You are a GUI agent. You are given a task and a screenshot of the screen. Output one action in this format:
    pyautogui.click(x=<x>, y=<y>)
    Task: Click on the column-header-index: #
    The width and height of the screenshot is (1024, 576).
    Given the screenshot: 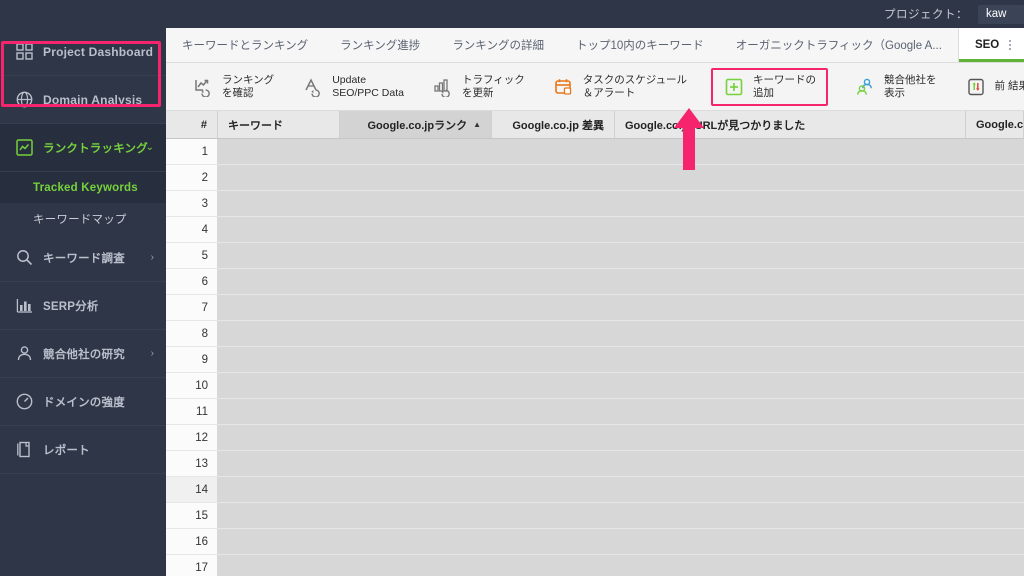 What is the action you would take?
    pyautogui.click(x=192, y=124)
    